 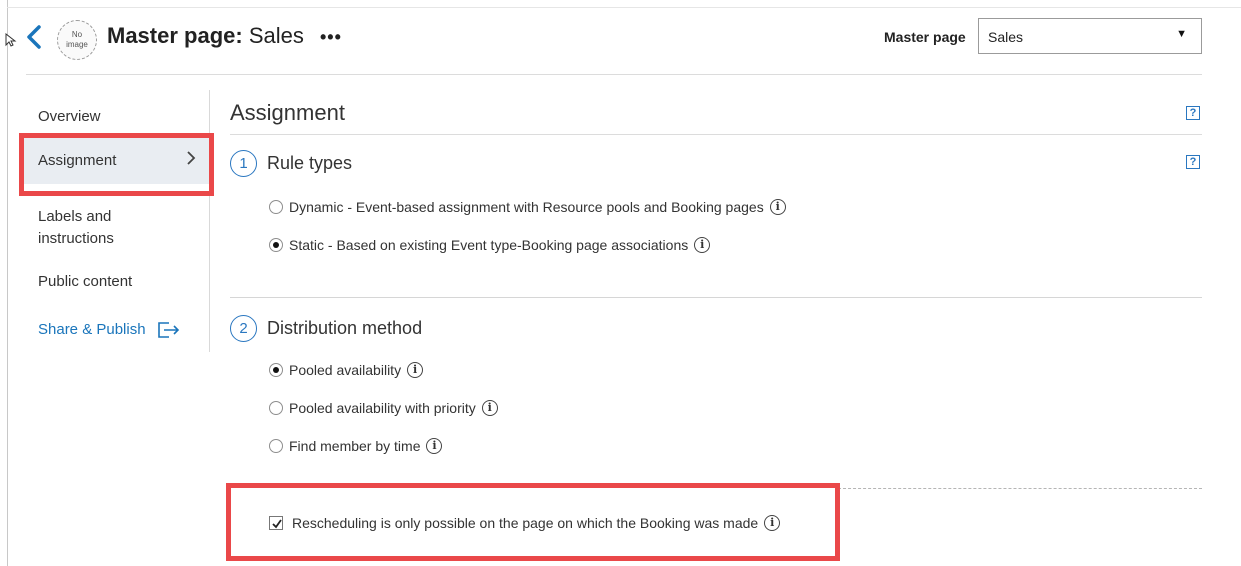 What do you see at coordinates (7, 283) in the screenshot?
I see `window-left-border` at bounding box center [7, 283].